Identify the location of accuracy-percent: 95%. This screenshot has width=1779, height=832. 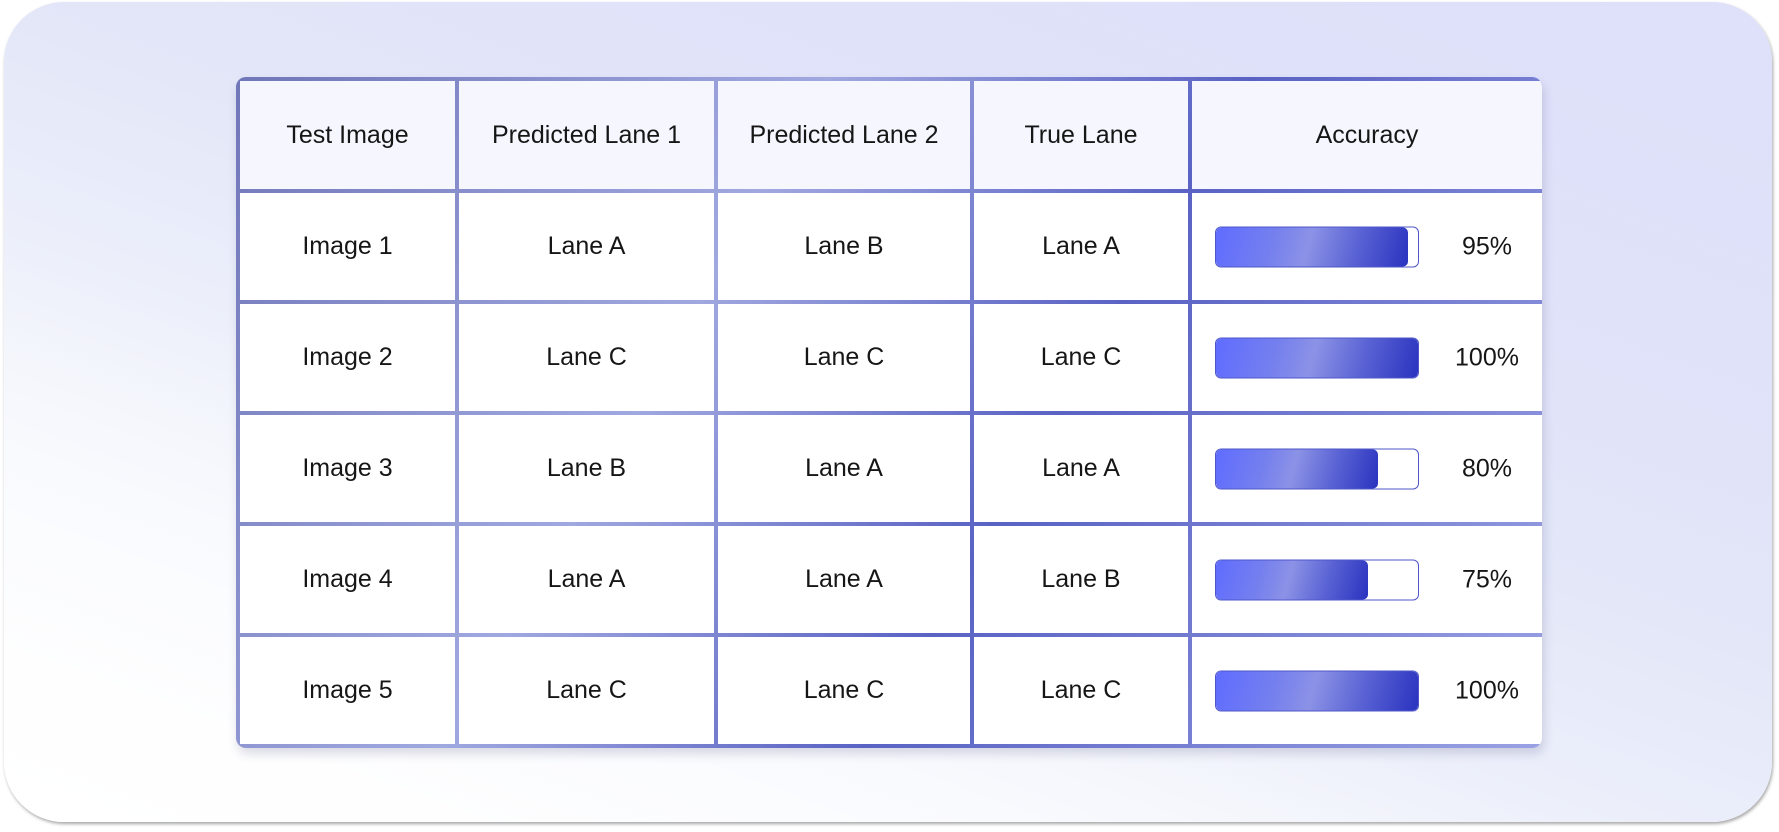
(1487, 246).